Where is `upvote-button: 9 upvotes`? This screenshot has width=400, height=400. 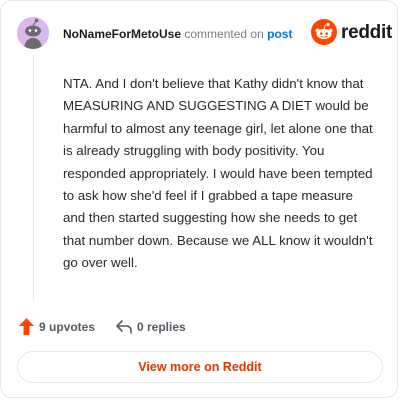
upvote-button: 9 upvotes is located at coordinates (59, 327).